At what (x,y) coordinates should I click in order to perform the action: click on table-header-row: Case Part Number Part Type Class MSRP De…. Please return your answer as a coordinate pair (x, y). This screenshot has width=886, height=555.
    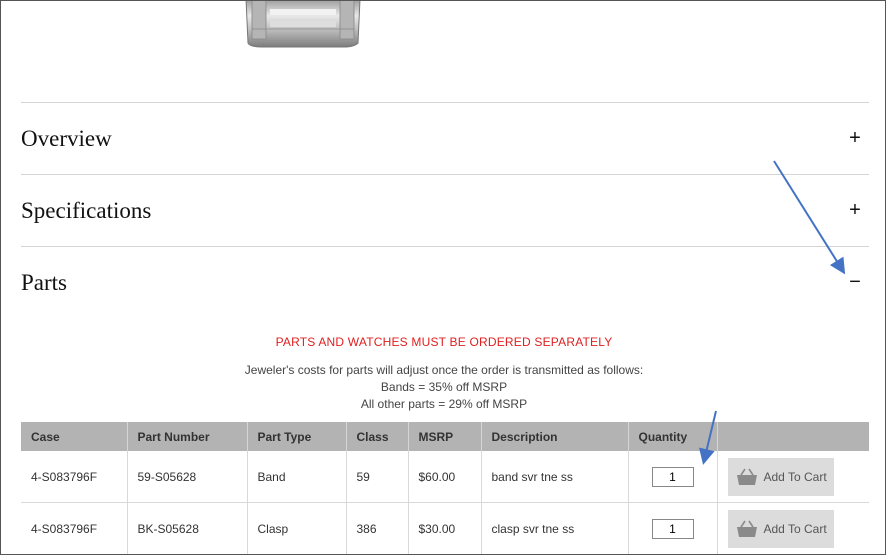
    Looking at the image, I should click on (445, 436).